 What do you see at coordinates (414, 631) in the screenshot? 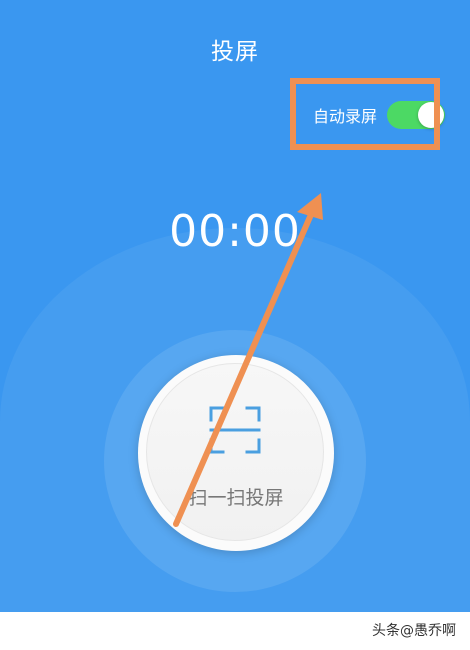
I see `watermark: 头条@愚乔啊` at bounding box center [414, 631].